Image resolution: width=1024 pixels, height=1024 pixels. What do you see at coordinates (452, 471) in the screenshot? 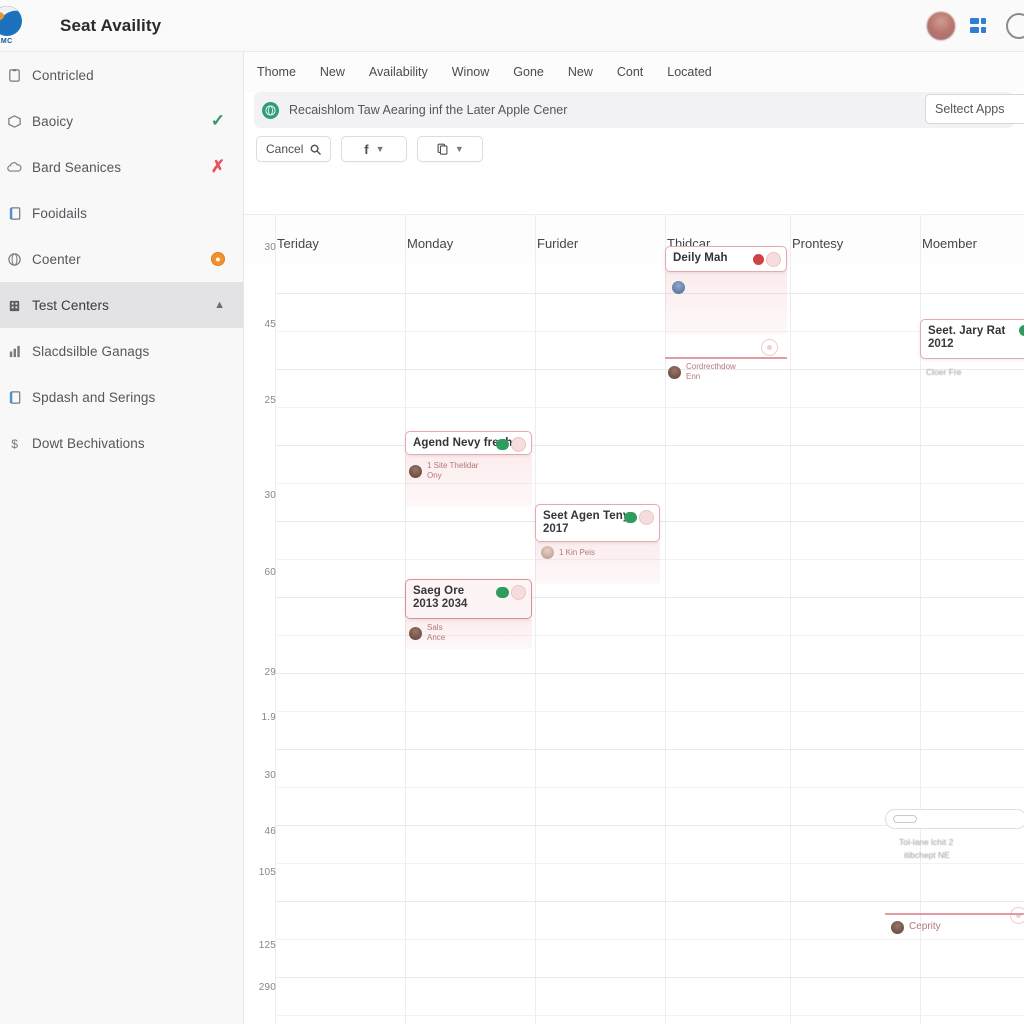
I see `event-attendee-name: 1 Site Thelidar Ony` at bounding box center [452, 471].